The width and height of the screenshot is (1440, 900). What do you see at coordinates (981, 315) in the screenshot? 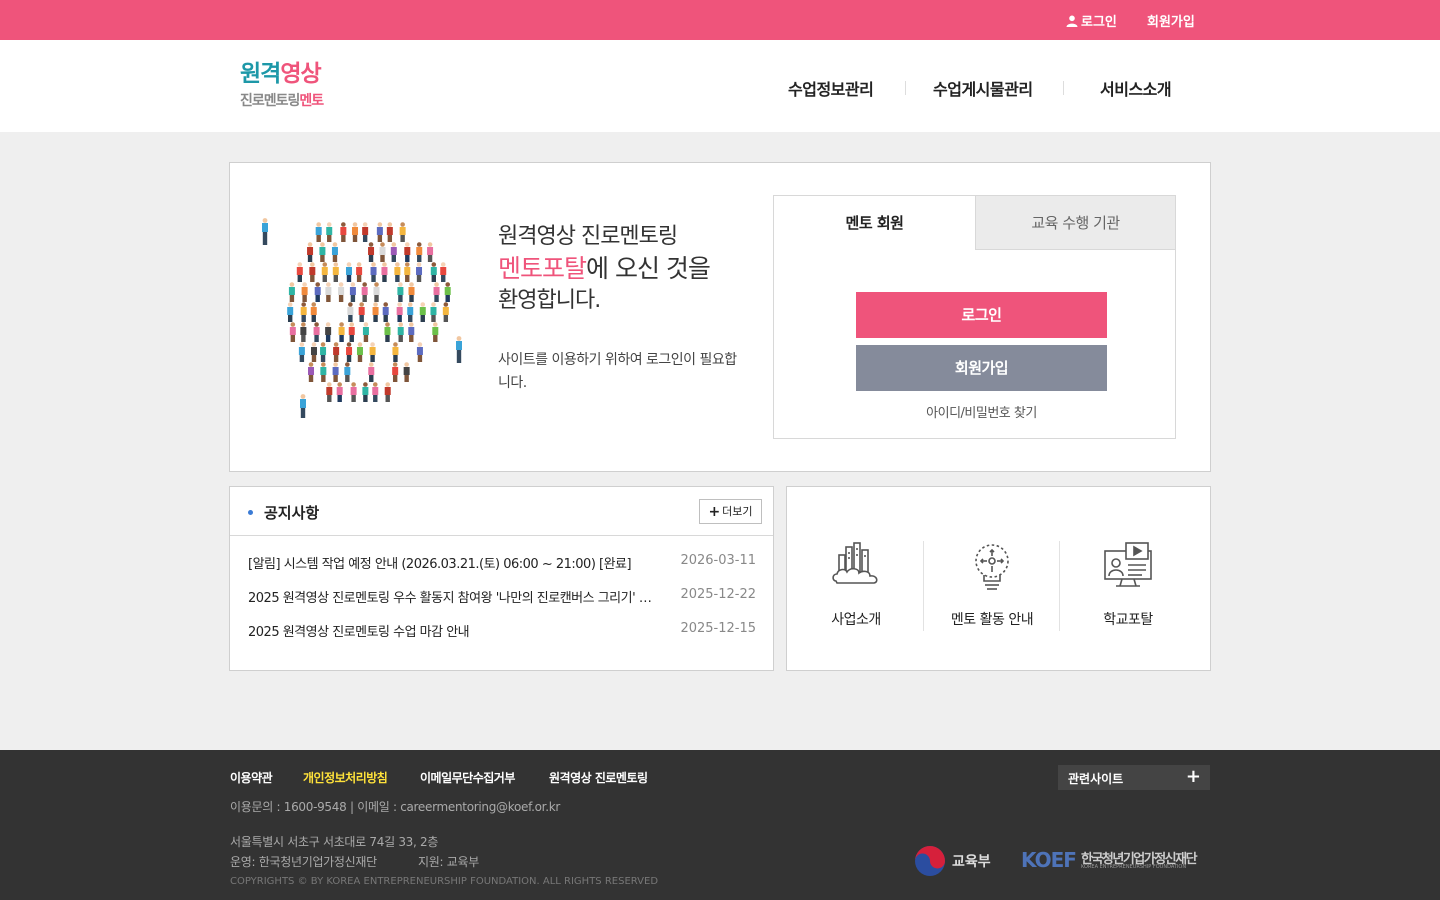
I see `login-button: 로그인` at bounding box center [981, 315].